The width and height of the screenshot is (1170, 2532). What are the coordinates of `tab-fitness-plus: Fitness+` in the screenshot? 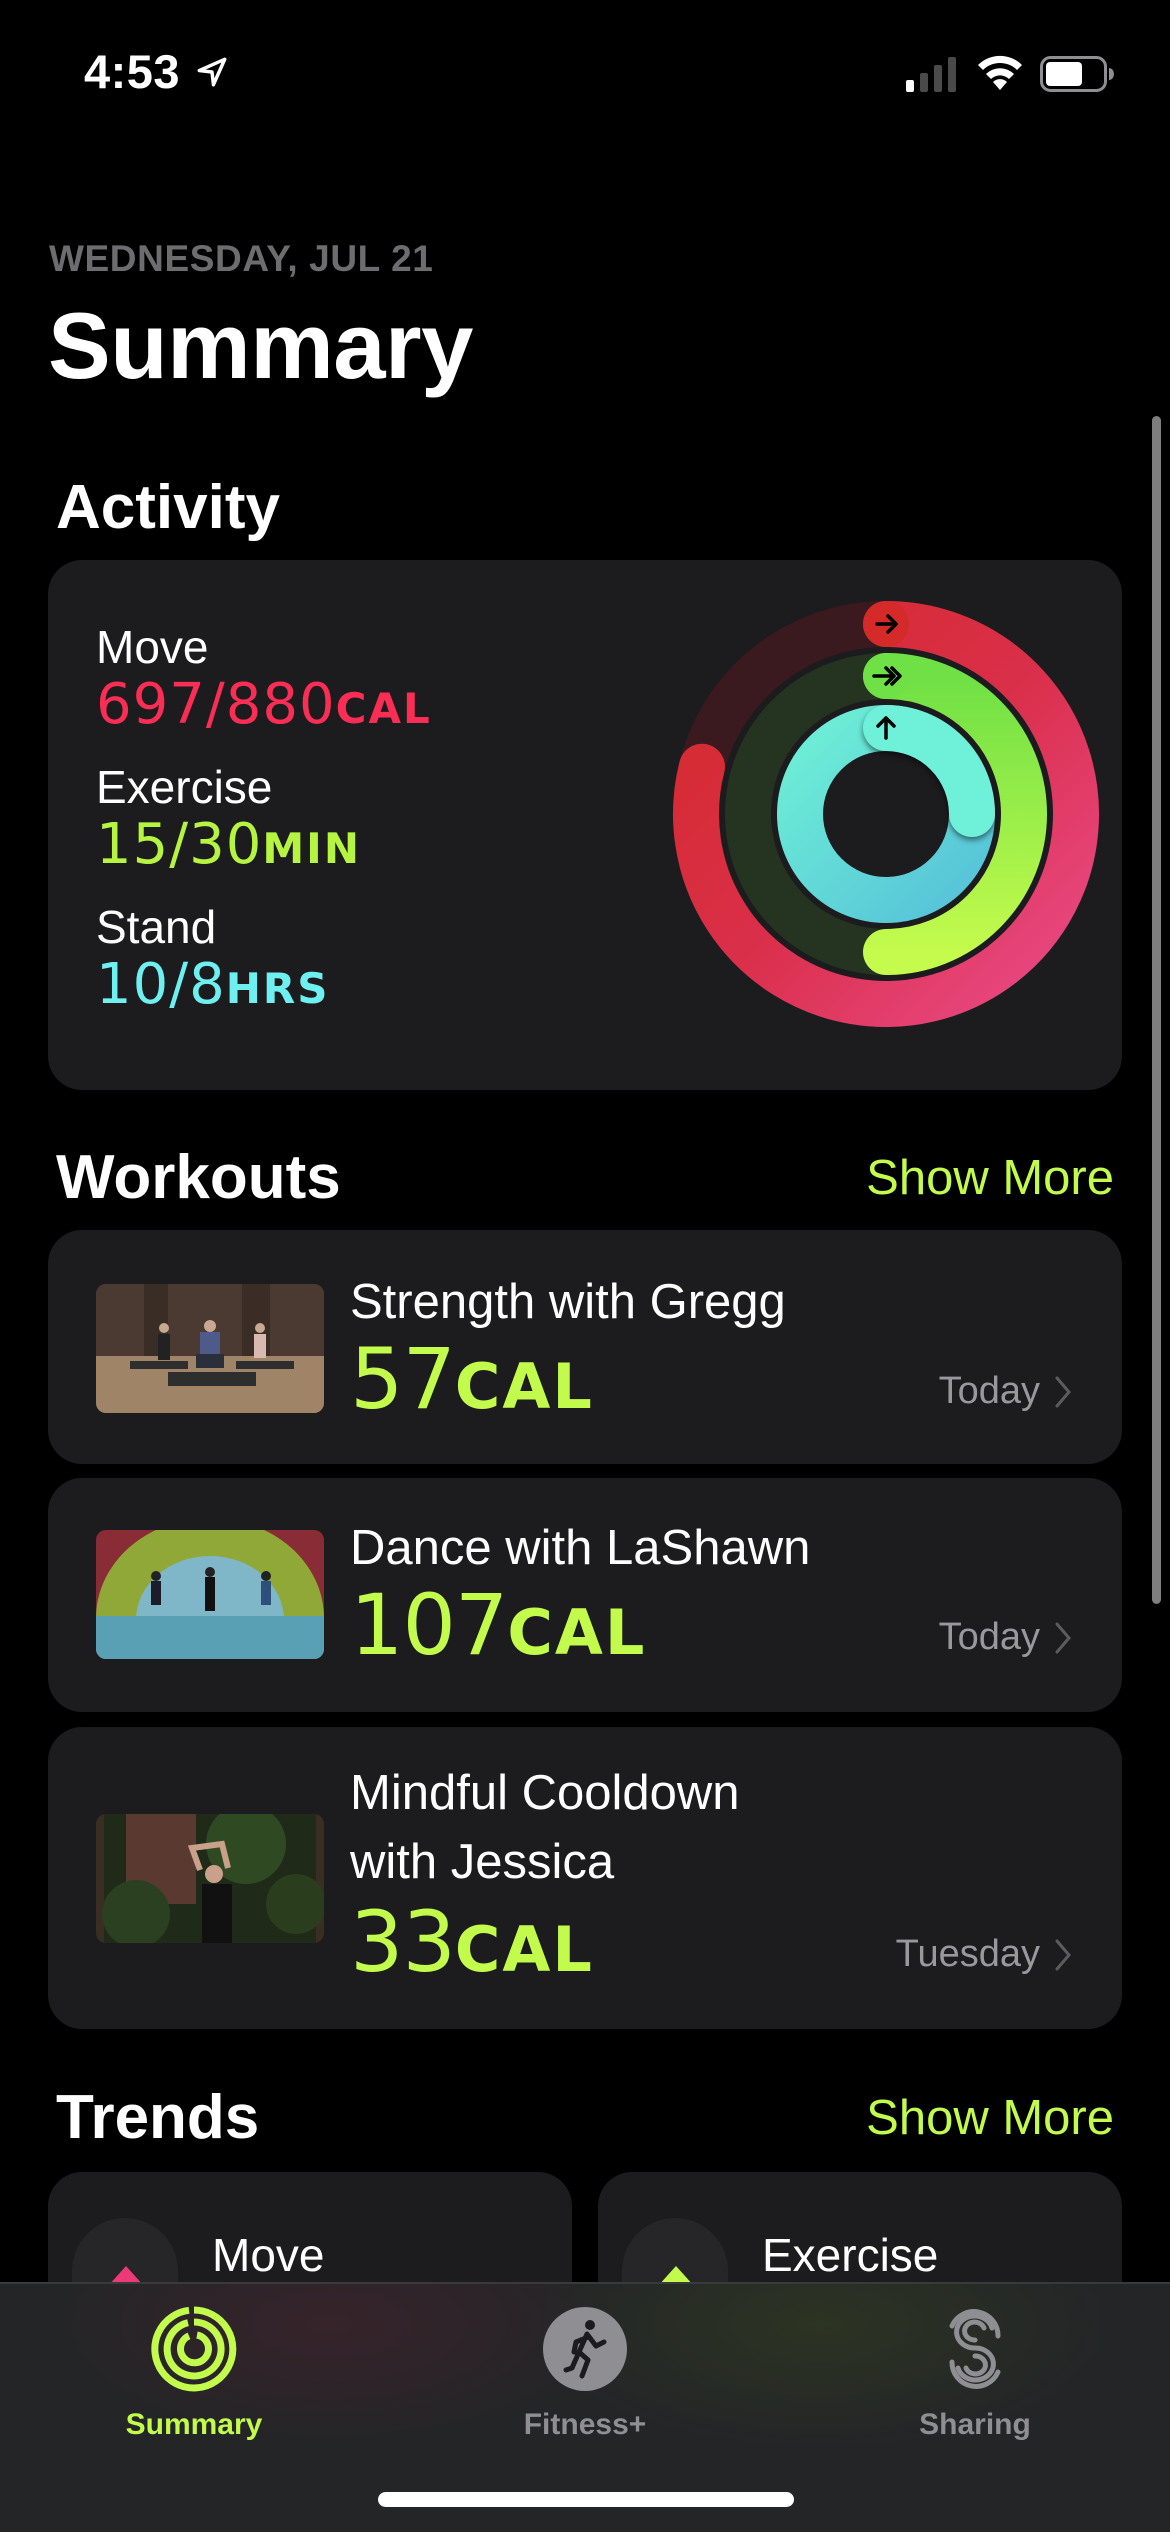 It's located at (585, 2374).